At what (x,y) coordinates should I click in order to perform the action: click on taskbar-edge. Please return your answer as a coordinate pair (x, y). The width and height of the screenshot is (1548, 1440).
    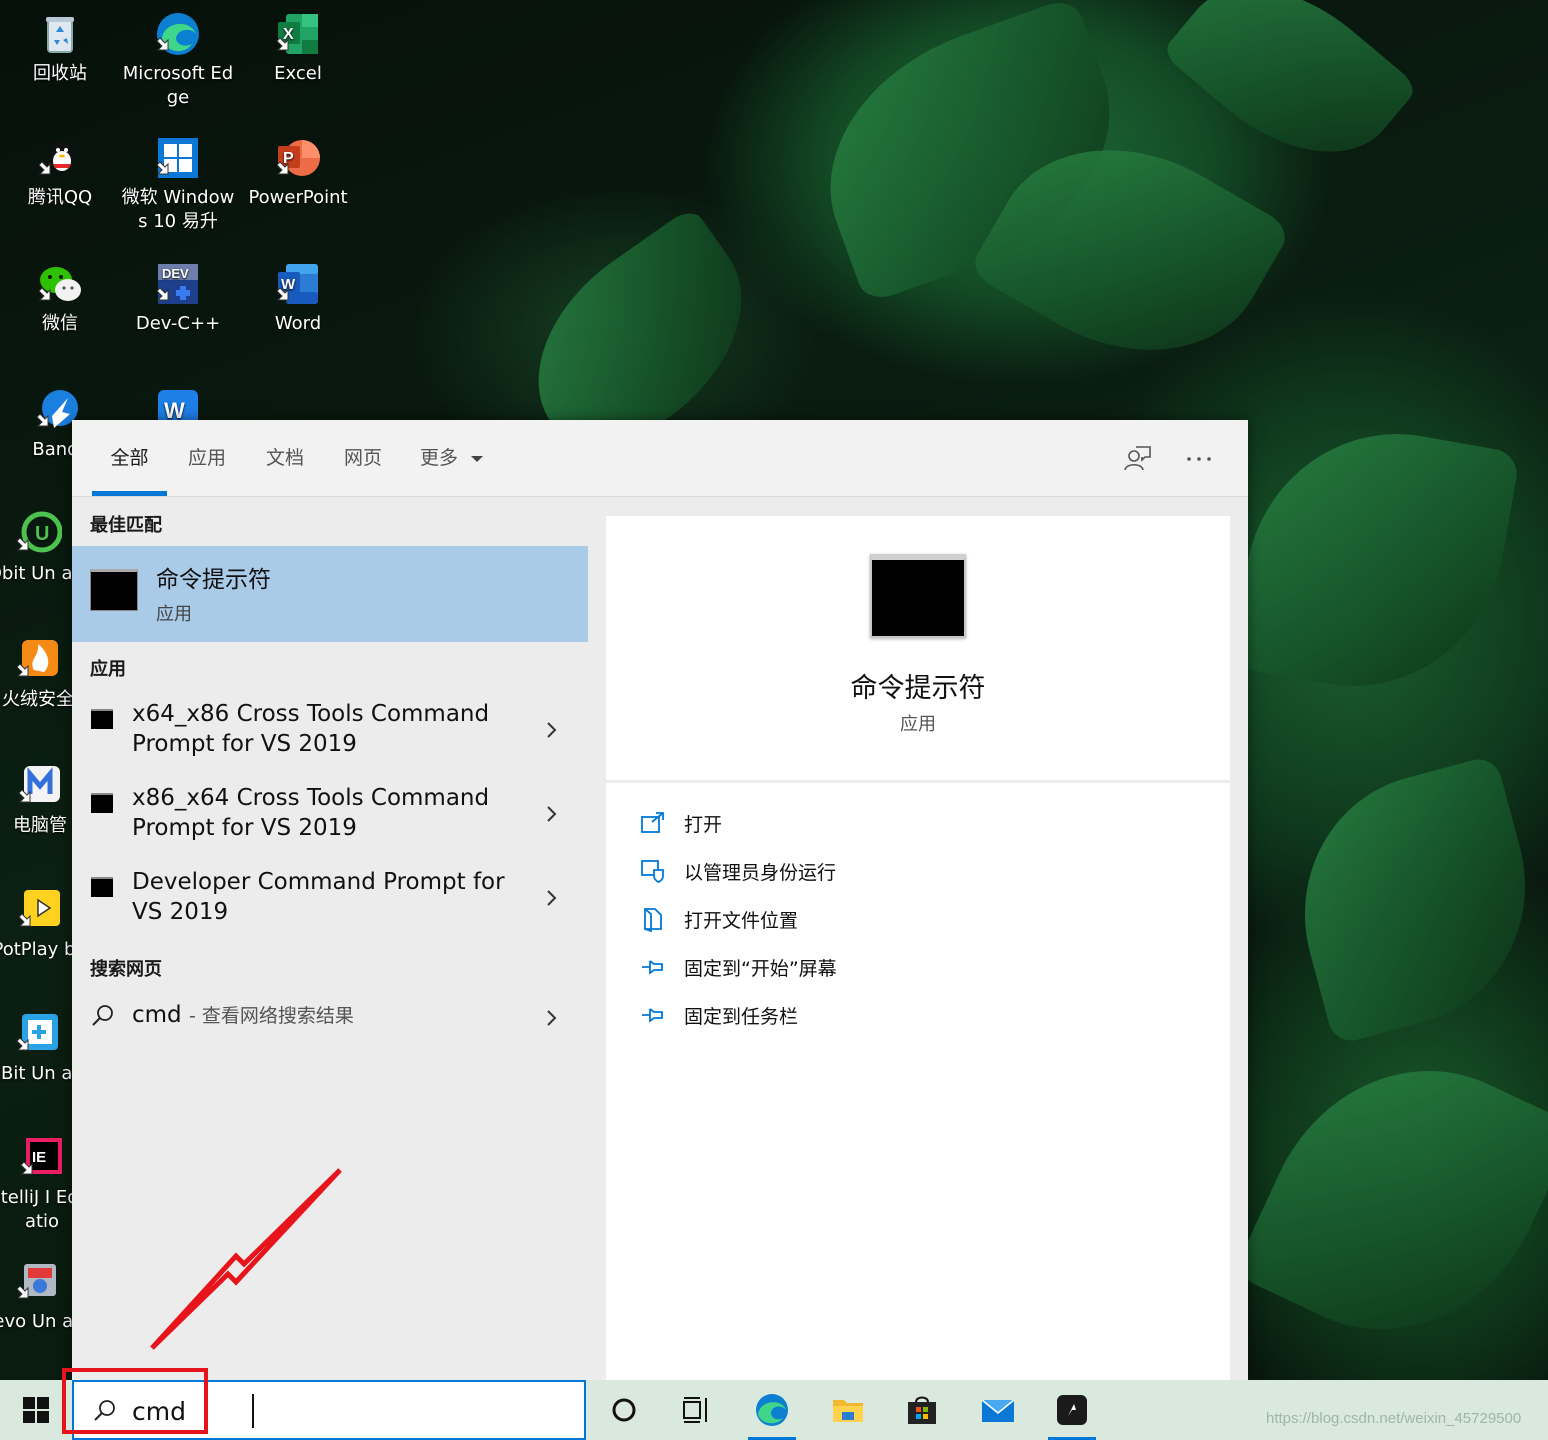
    Looking at the image, I should click on (772, 1410).